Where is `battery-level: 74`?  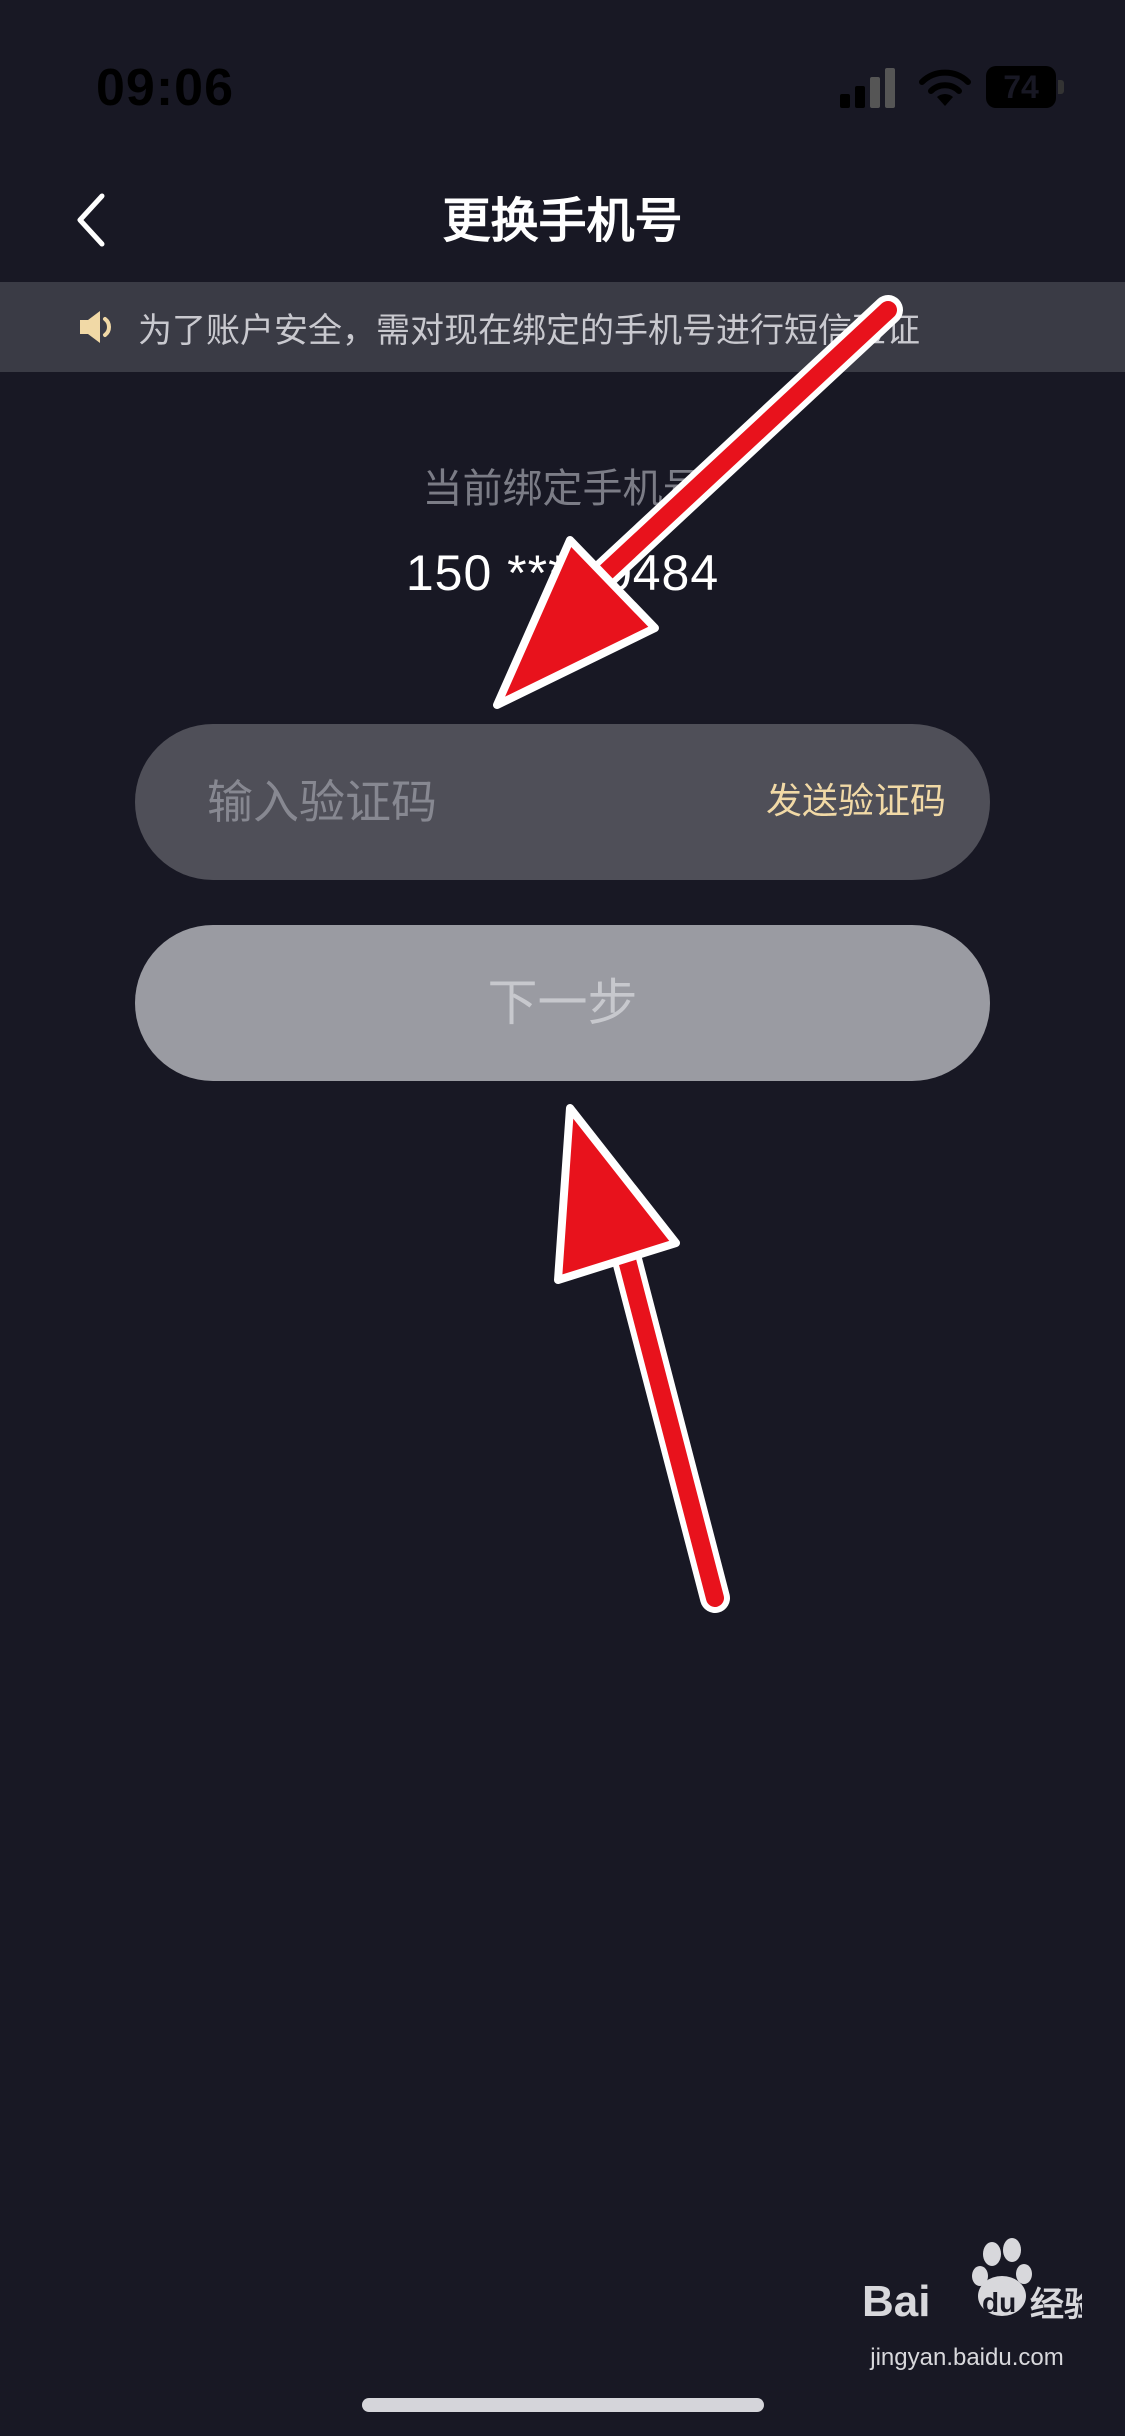 battery-level: 74 is located at coordinates (1021, 87).